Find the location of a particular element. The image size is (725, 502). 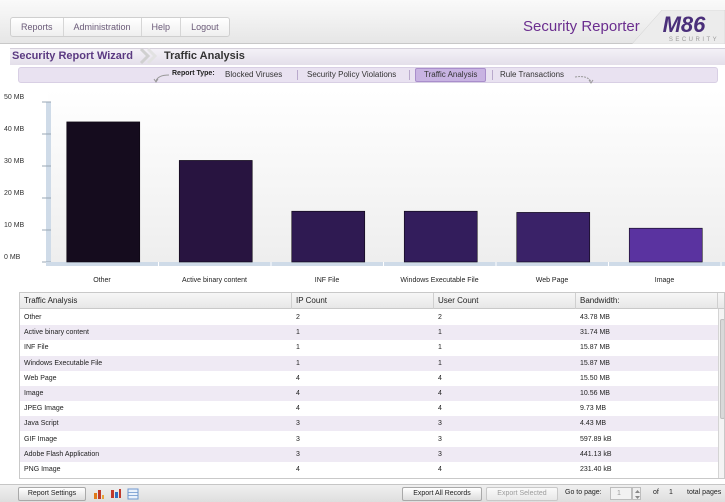

table-cell: 15.87 MB is located at coordinates (595, 363).